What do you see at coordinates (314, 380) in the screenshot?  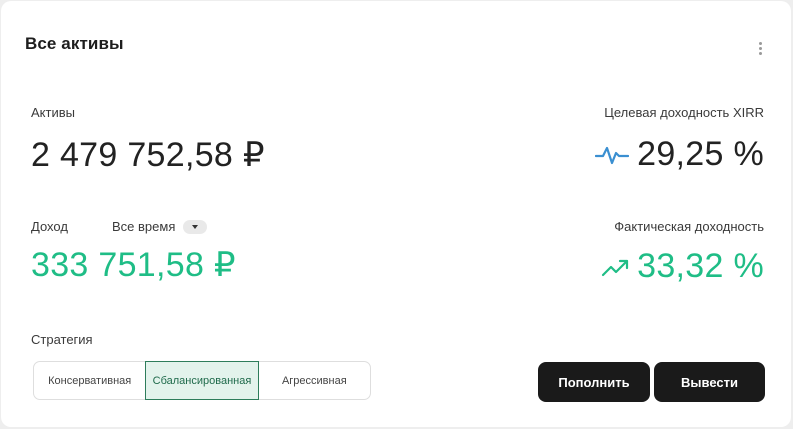 I see `strategy-option-aggressive: Агрессивная` at bounding box center [314, 380].